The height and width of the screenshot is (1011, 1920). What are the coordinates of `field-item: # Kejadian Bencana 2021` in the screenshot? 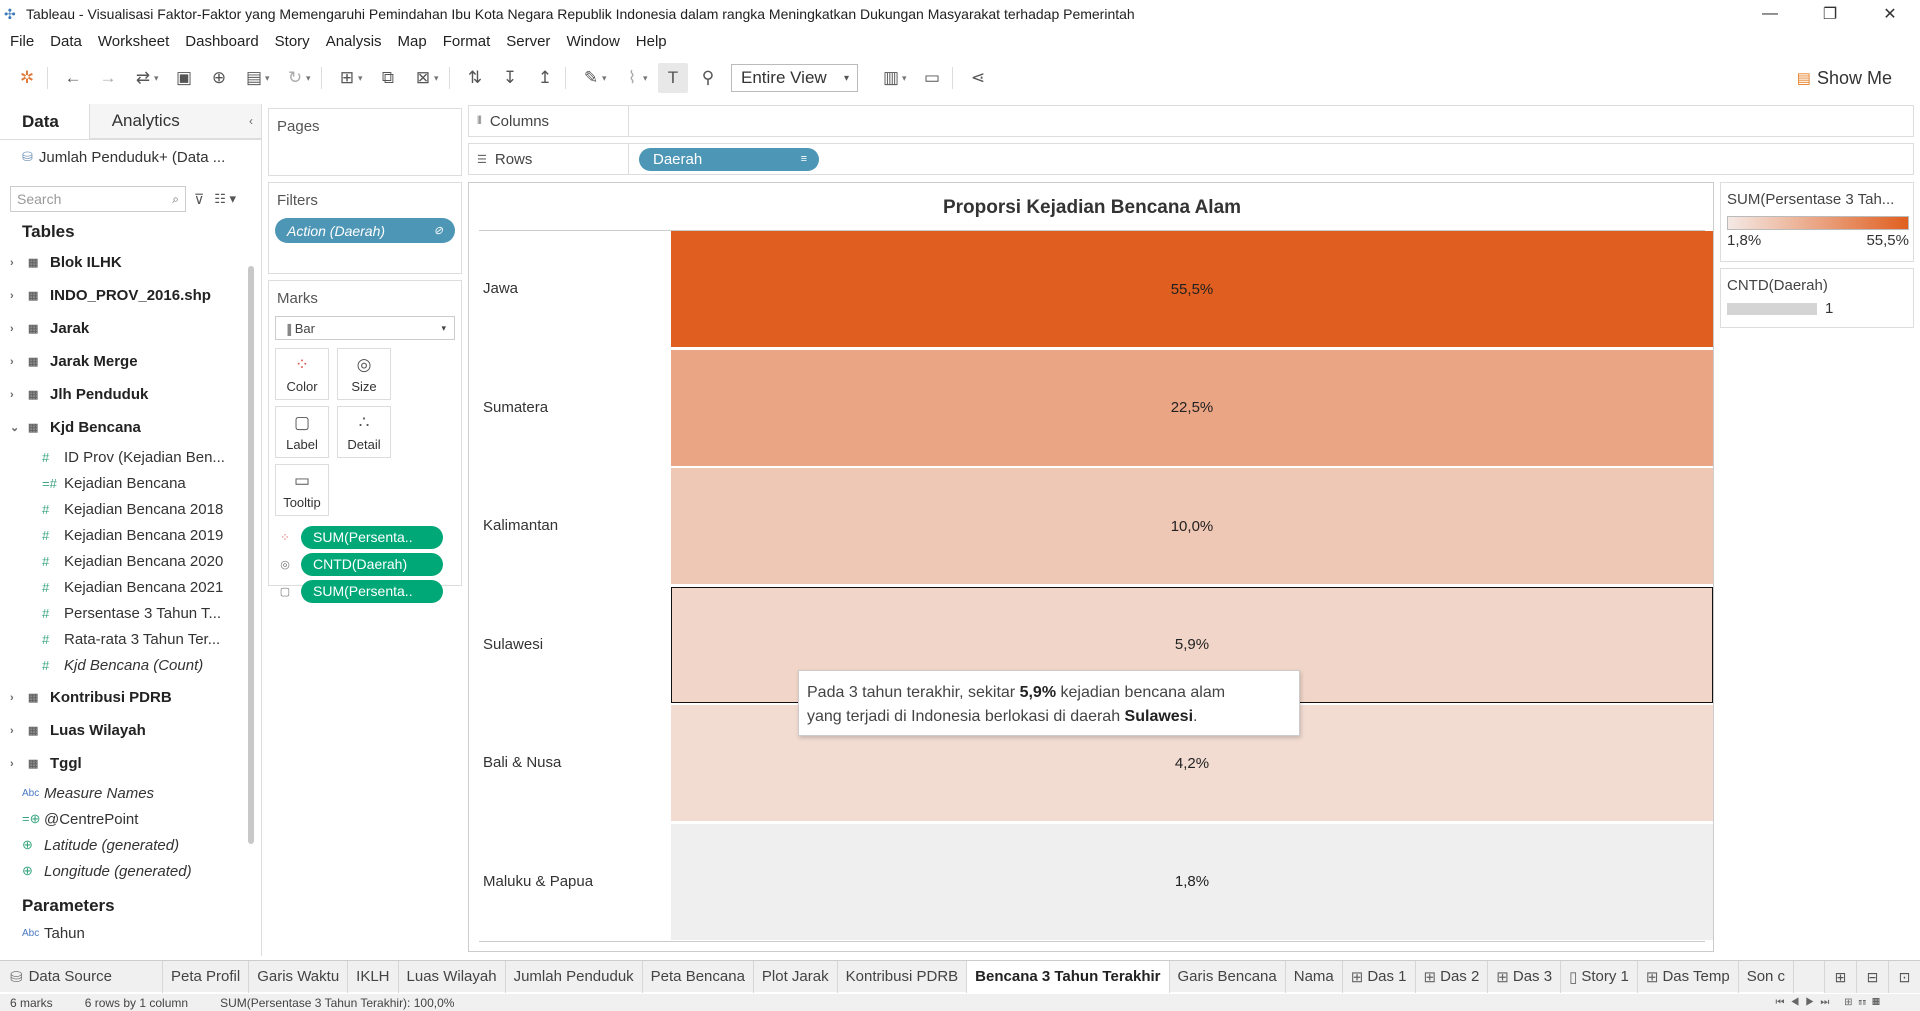 It's located at (130, 587).